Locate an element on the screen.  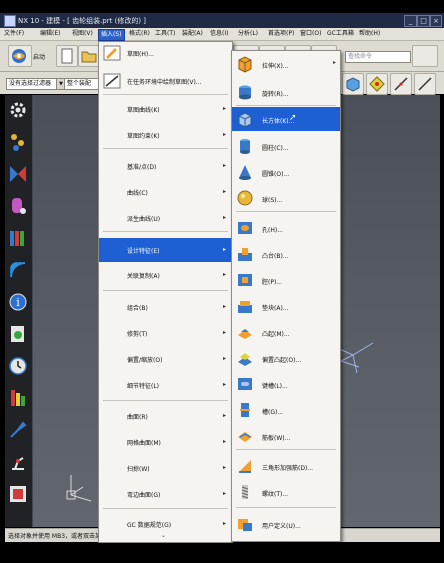
offset-emboss-icon is located at coordinates (245, 359).